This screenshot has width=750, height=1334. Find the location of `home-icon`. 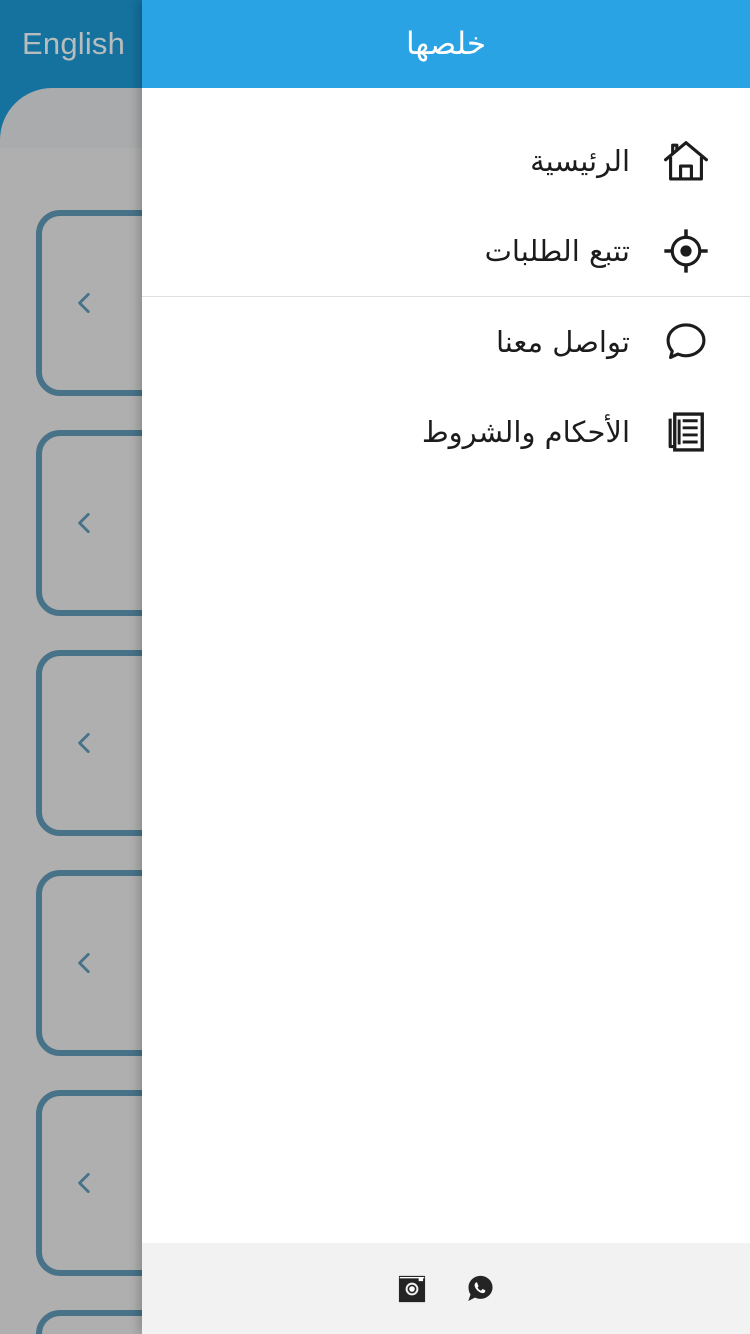

home-icon is located at coordinates (686, 161).